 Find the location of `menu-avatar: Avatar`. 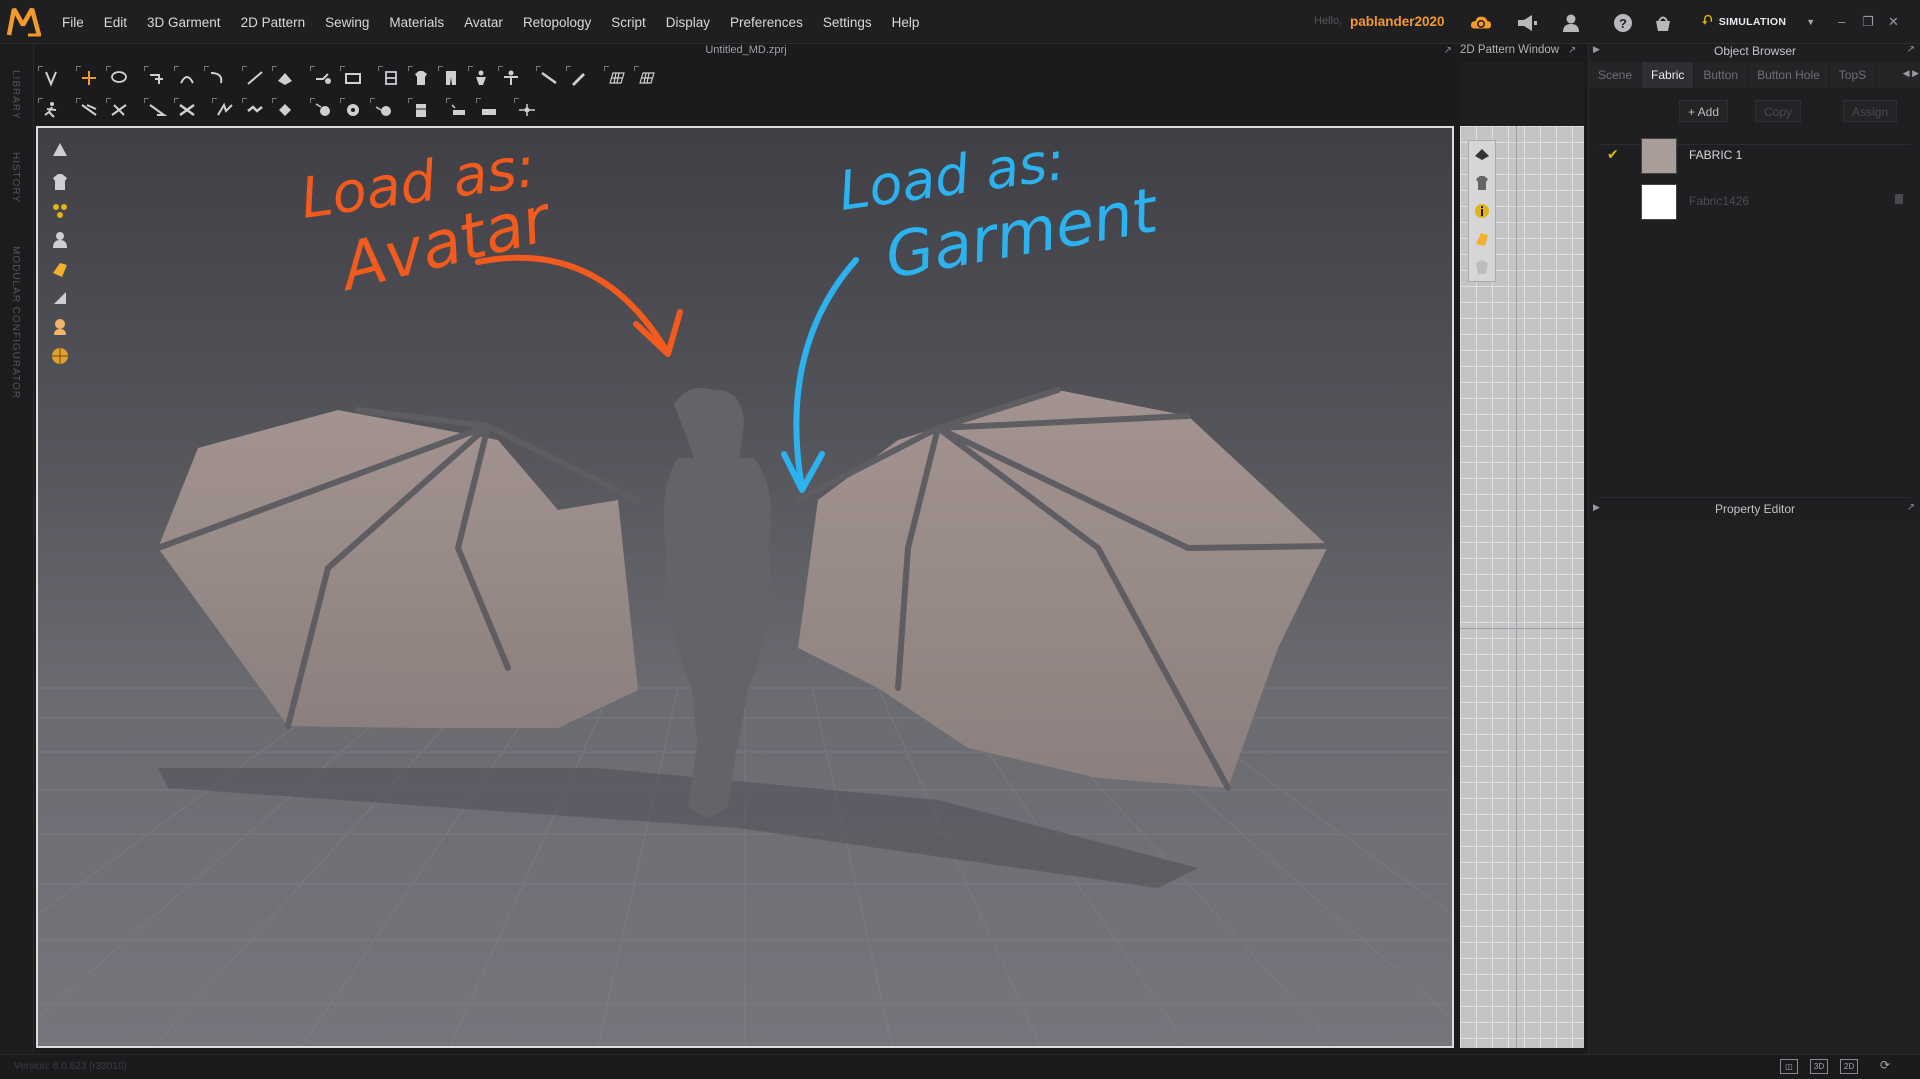

menu-avatar: Avatar is located at coordinates (483, 22).